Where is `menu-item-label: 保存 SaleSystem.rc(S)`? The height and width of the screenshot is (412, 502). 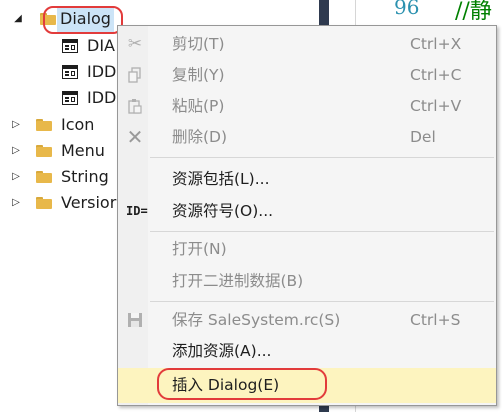
menu-item-label: 保存 SaleSystem.rc(S) is located at coordinates (256, 320).